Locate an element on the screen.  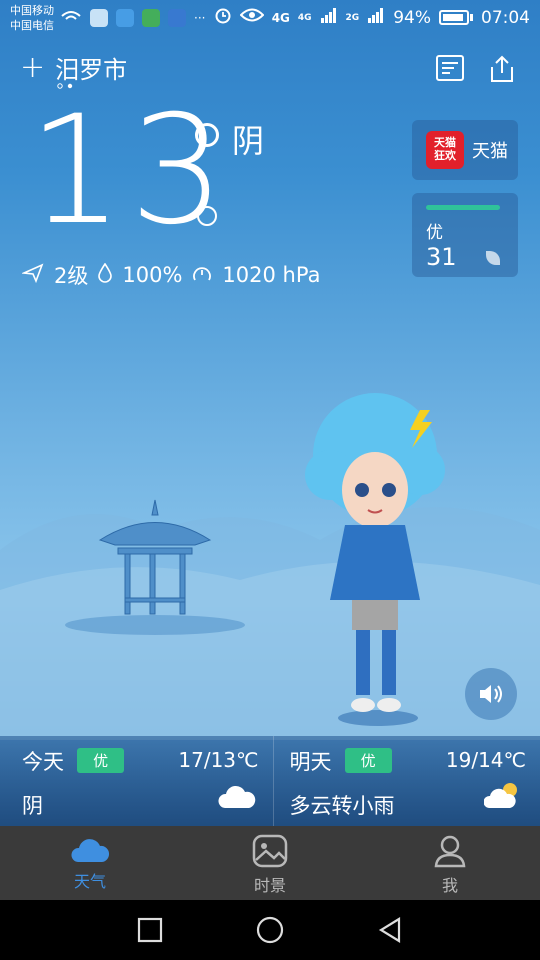
partly-cloudy-icon is located at coordinates (503, 797).